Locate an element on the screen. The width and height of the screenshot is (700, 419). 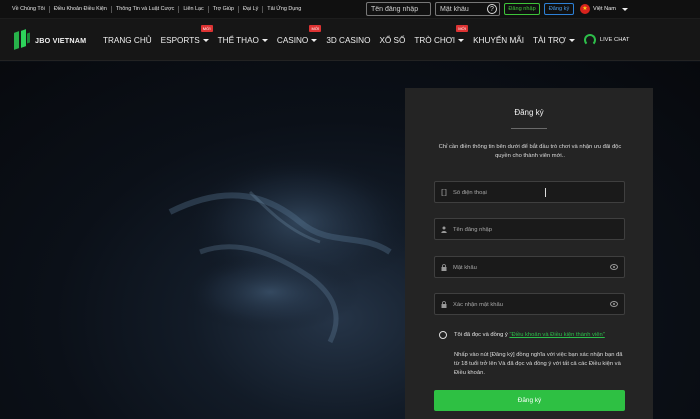
nav-item-label: KHUYẾN MÃI is located at coordinates (499, 40).